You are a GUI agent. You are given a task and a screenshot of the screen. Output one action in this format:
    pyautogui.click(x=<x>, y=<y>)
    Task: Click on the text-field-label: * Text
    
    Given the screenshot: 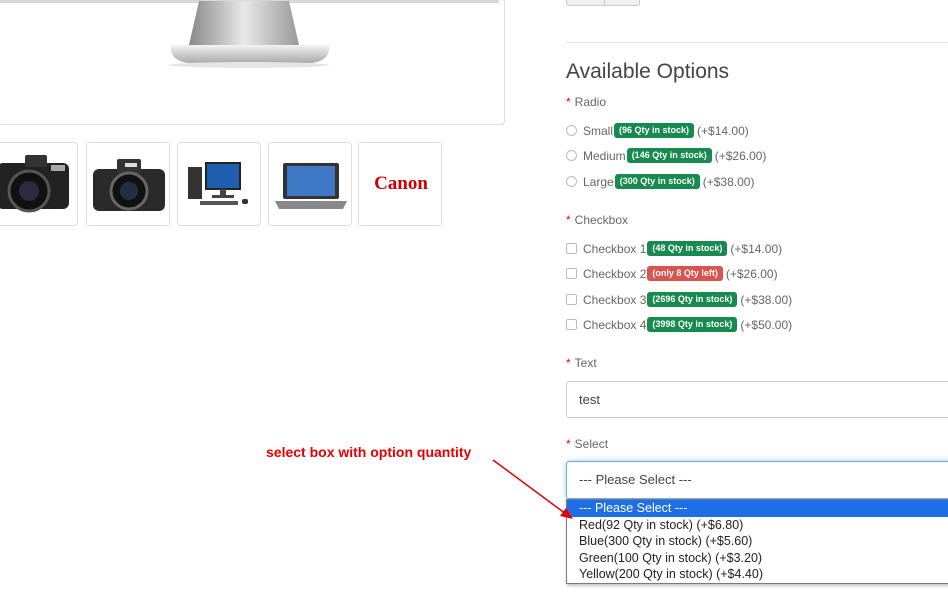 What is the action you would take?
    pyautogui.click(x=581, y=363)
    